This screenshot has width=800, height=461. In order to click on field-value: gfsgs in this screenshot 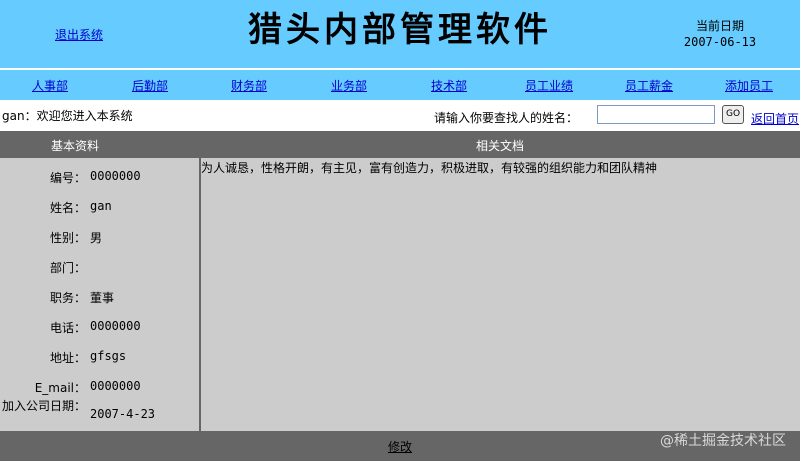, I will do `click(108, 356)`.